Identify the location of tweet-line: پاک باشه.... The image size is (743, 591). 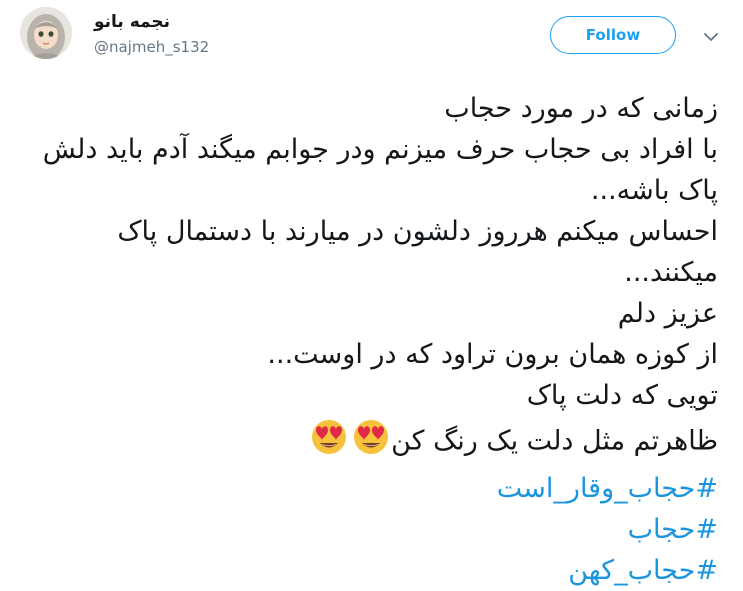
(654, 190).